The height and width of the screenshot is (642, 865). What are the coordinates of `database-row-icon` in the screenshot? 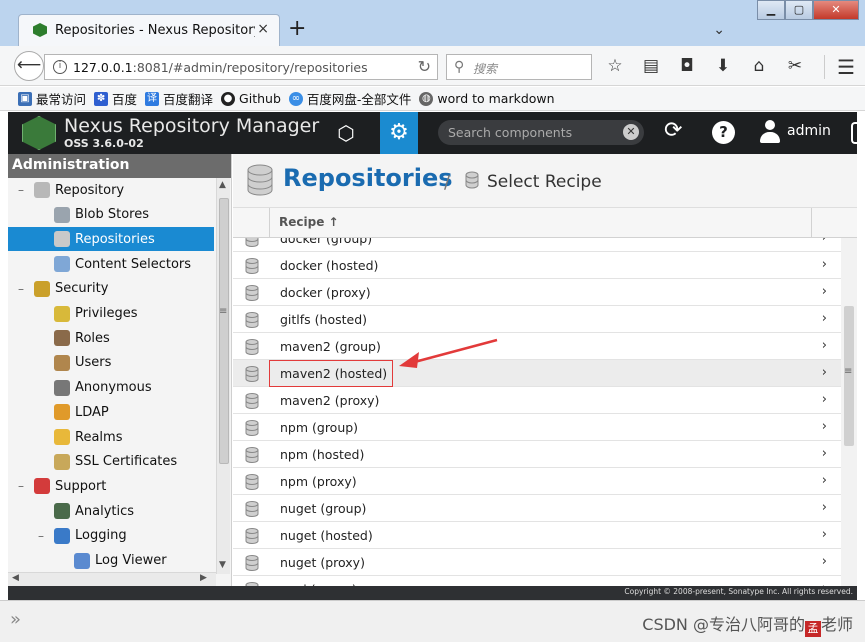 It's located at (252, 428).